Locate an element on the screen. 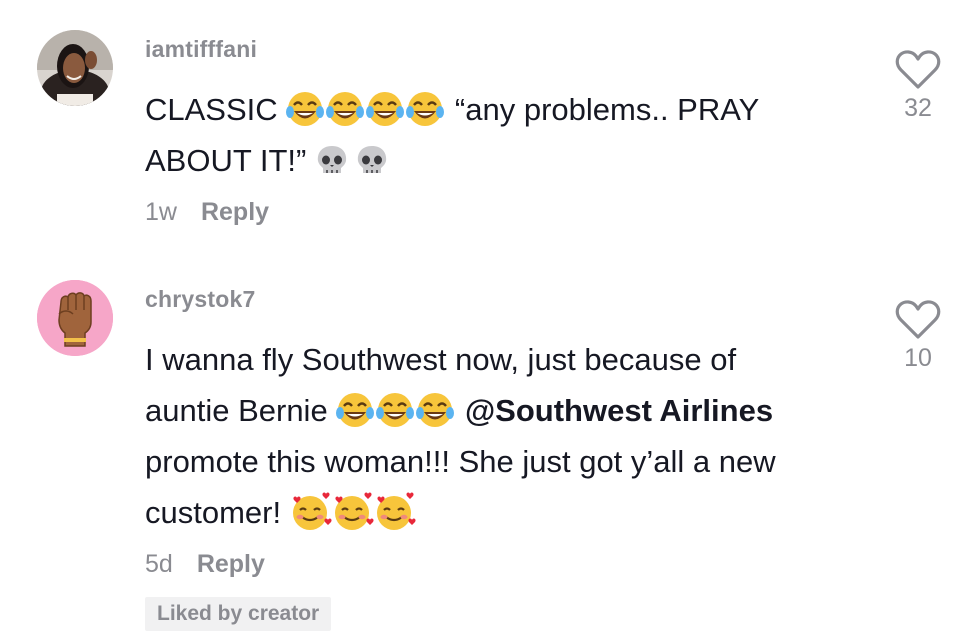 The image size is (980, 640). smiling-face-with-hearts-icon is located at coordinates (354, 511).